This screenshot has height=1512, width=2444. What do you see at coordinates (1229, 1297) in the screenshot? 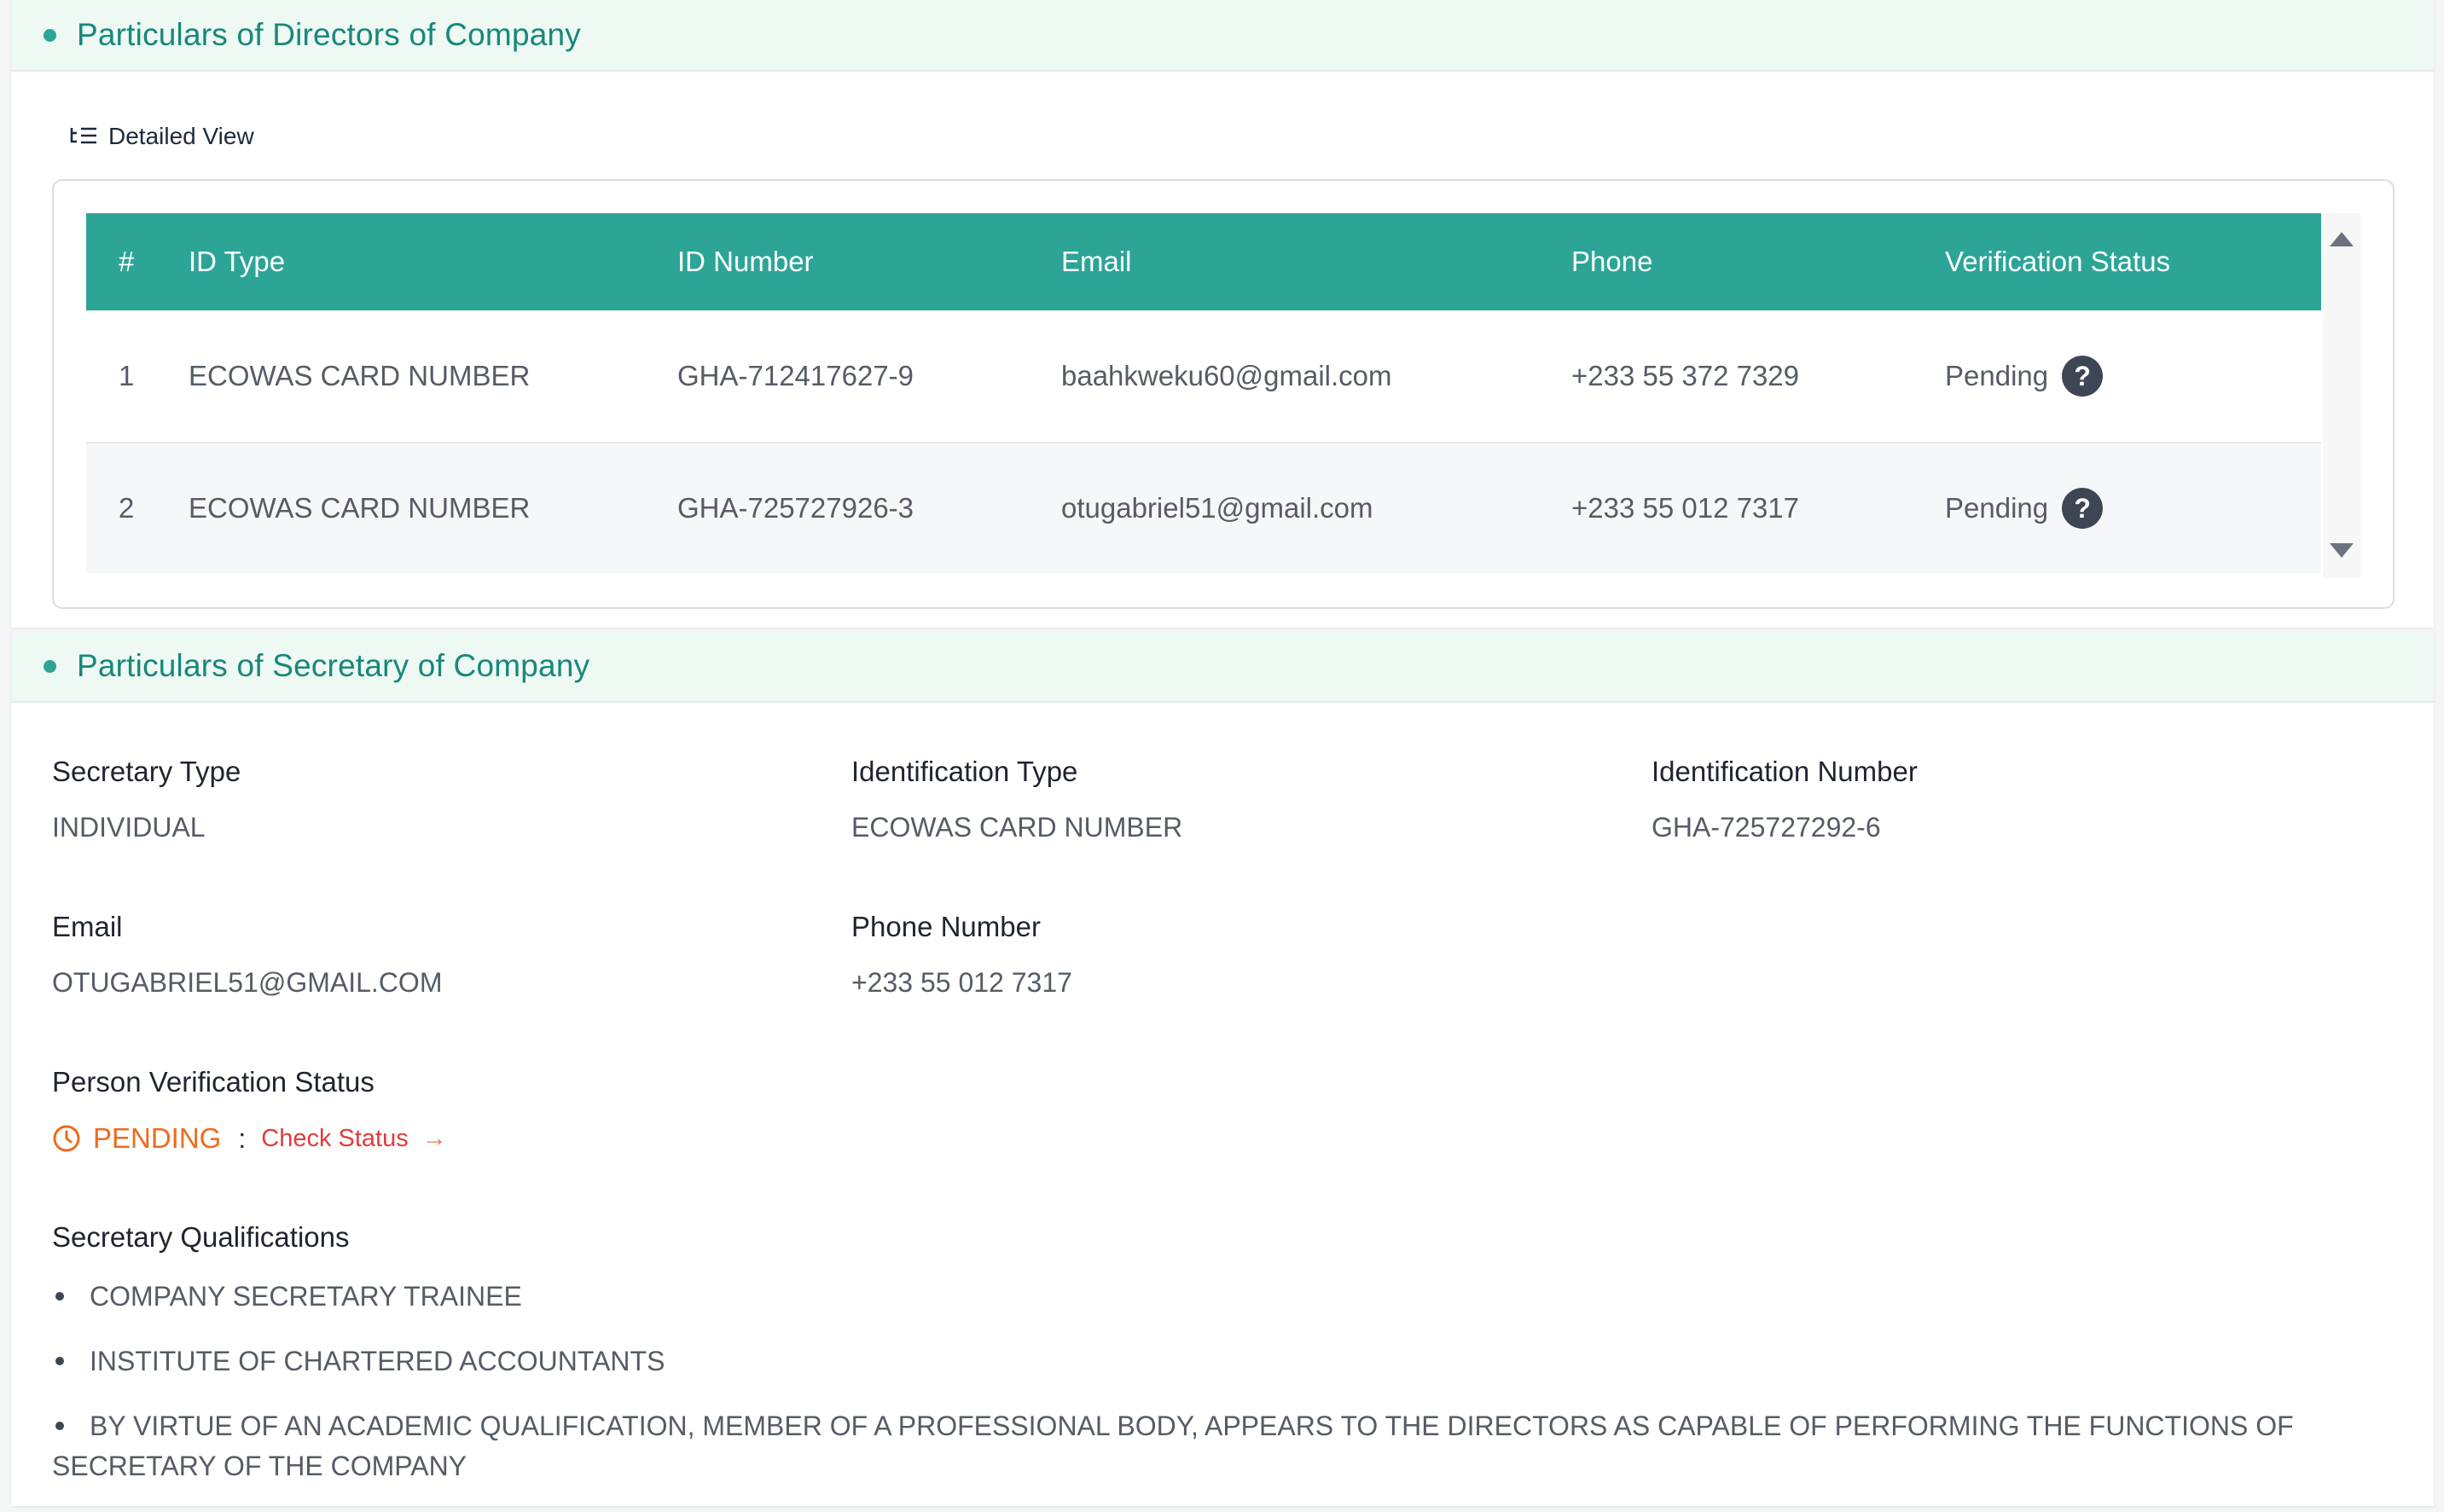
I see `list-item: COMPANY SECRETARY TRAINEE` at bounding box center [1229, 1297].